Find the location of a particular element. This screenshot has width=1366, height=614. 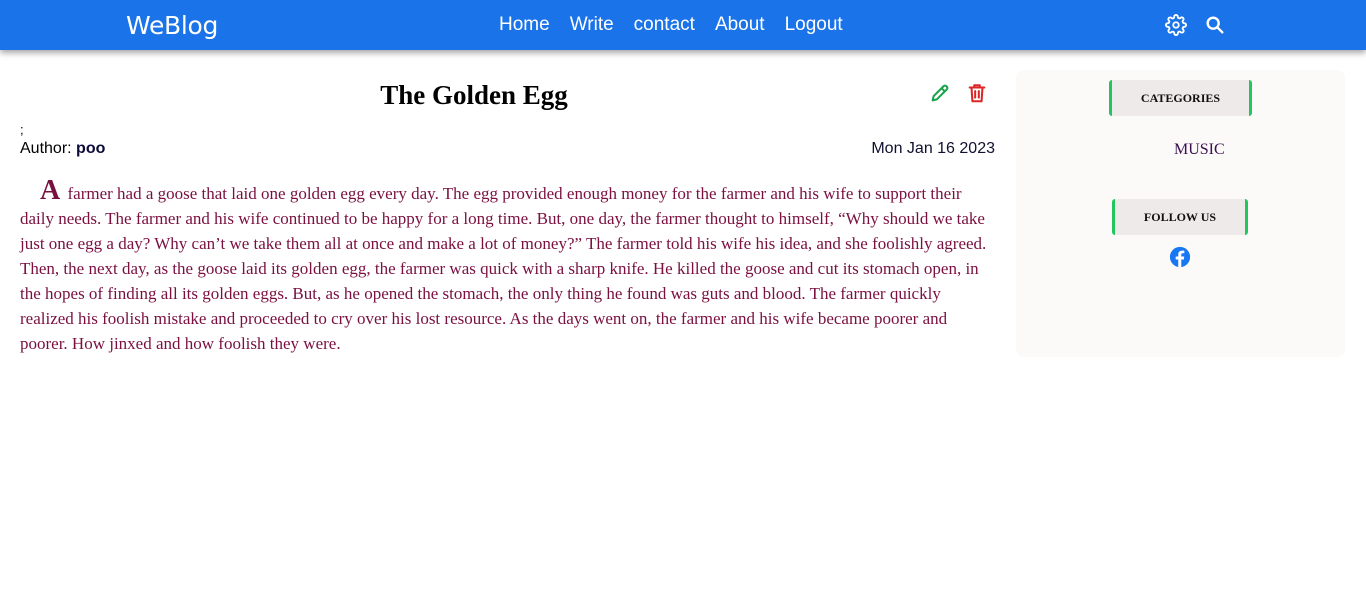

post-date: Mon Jan 16 2023 is located at coordinates (933, 148).